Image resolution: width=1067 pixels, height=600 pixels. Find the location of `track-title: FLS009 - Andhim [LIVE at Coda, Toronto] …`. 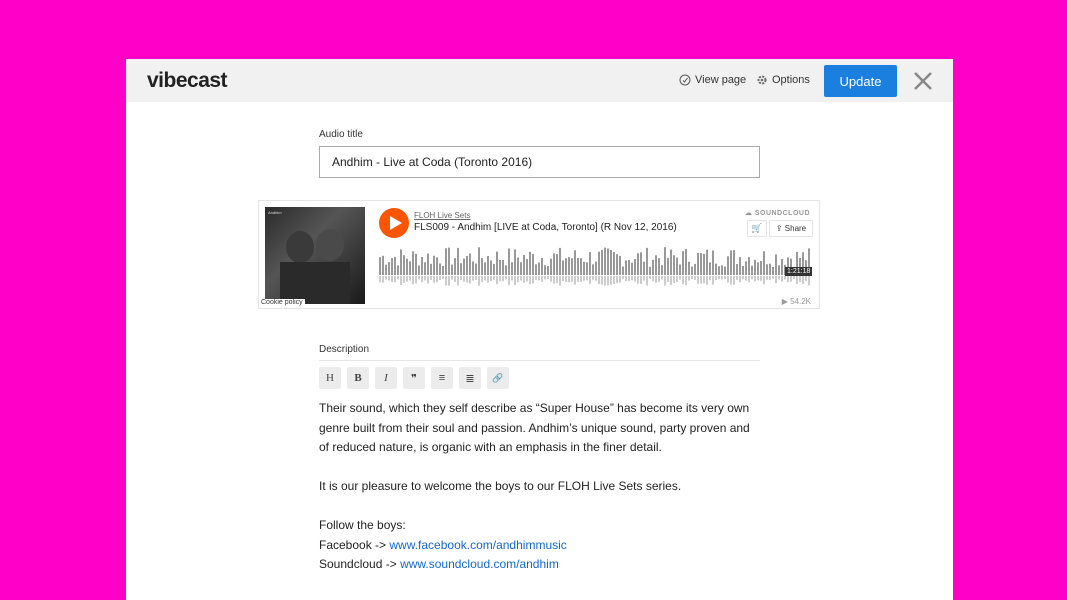

track-title: FLS009 - Andhim [LIVE at Coda, Toronto] … is located at coordinates (545, 227).